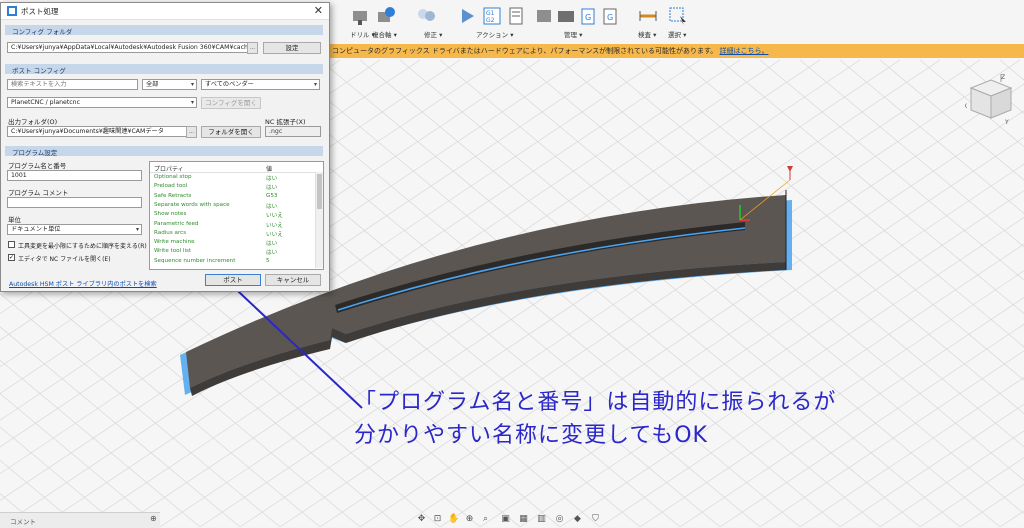  I want to click on viewports-icon: ▥, so click(541, 519).